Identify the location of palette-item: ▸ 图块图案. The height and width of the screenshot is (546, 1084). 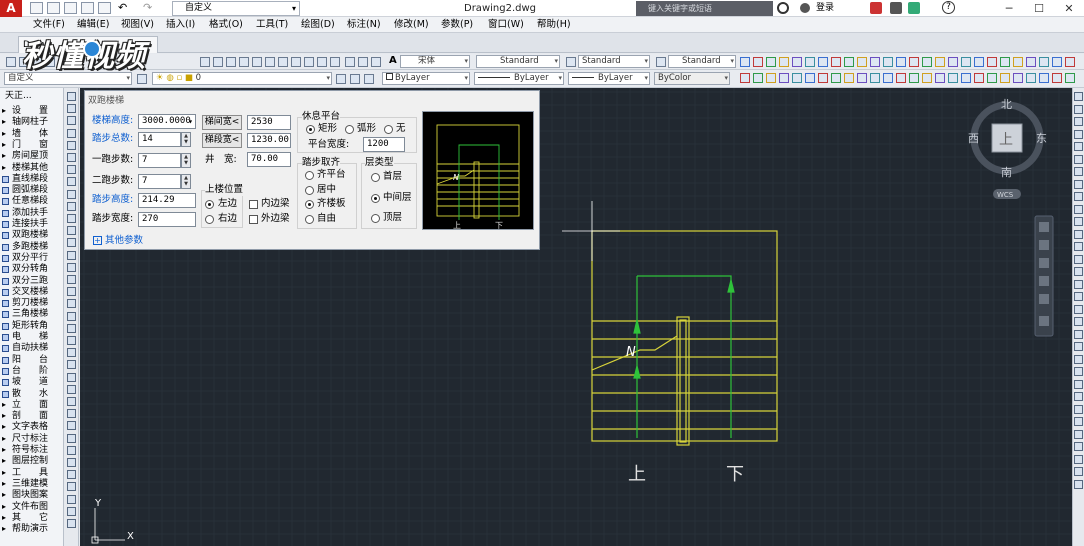
(31, 495).